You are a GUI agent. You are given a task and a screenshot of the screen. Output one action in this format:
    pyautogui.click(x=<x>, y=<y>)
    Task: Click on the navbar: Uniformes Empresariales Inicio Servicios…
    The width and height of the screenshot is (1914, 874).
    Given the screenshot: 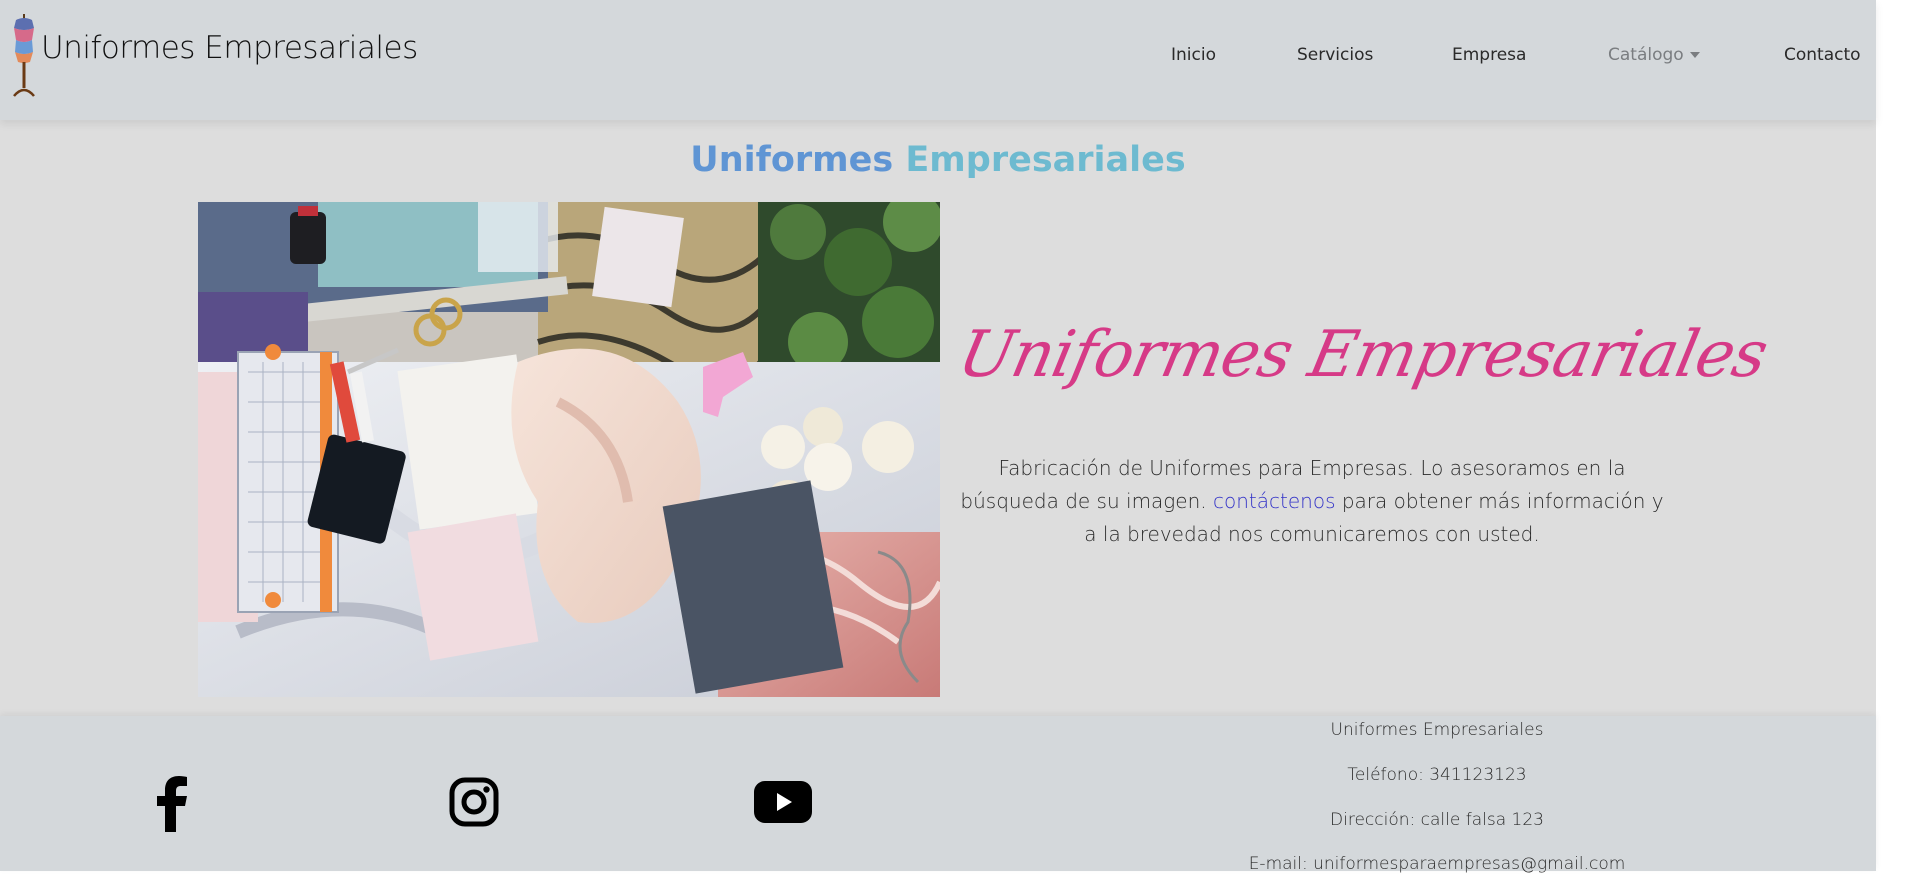 What is the action you would take?
    pyautogui.click(x=938, y=60)
    